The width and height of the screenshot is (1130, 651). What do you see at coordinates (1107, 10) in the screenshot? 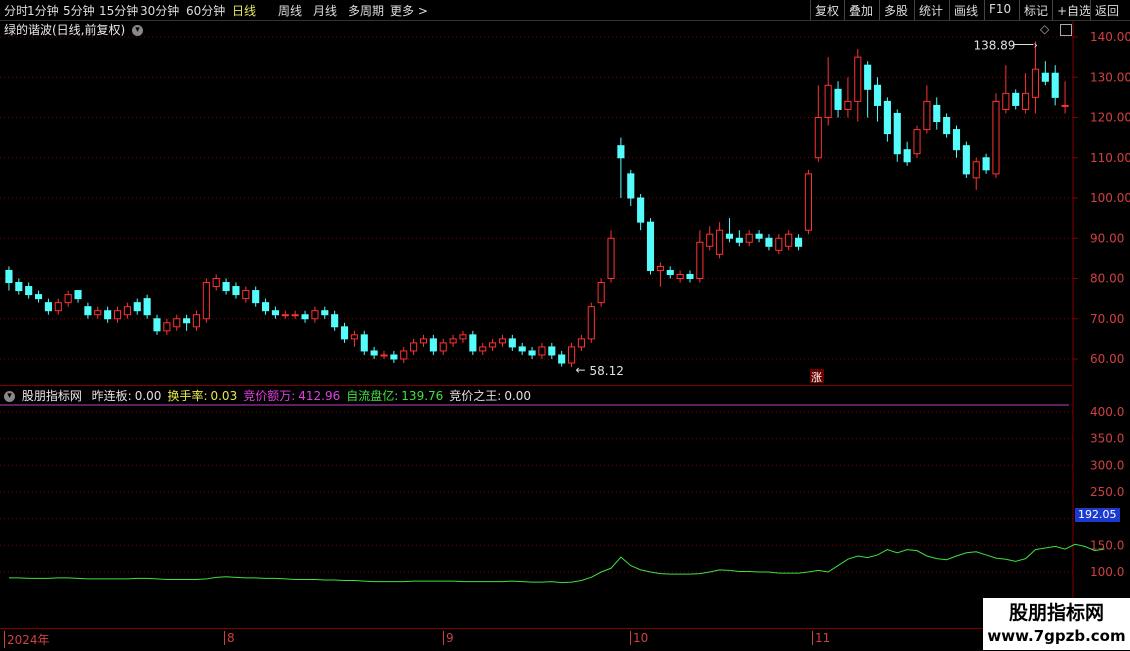
I see `toolbar-button-8: 返回` at bounding box center [1107, 10].